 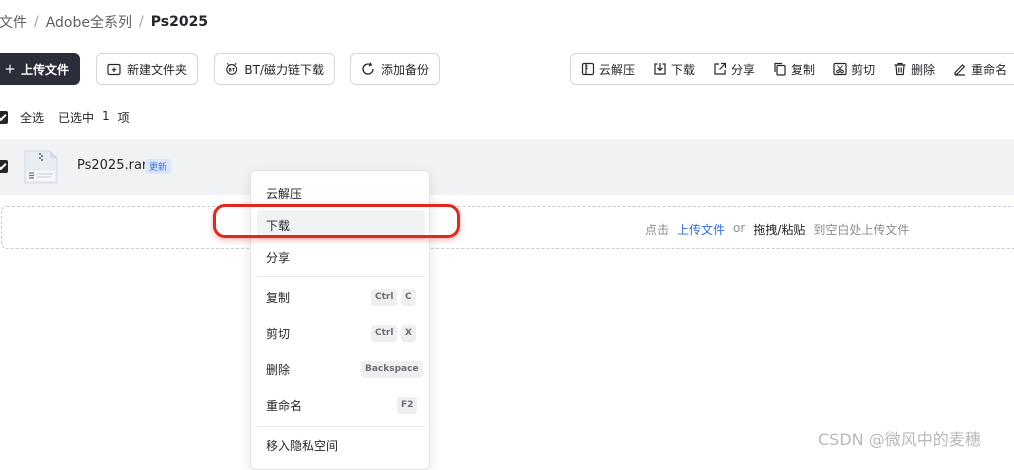 I want to click on bt-magnet-label: BT/磁力链下载, so click(x=284, y=69).